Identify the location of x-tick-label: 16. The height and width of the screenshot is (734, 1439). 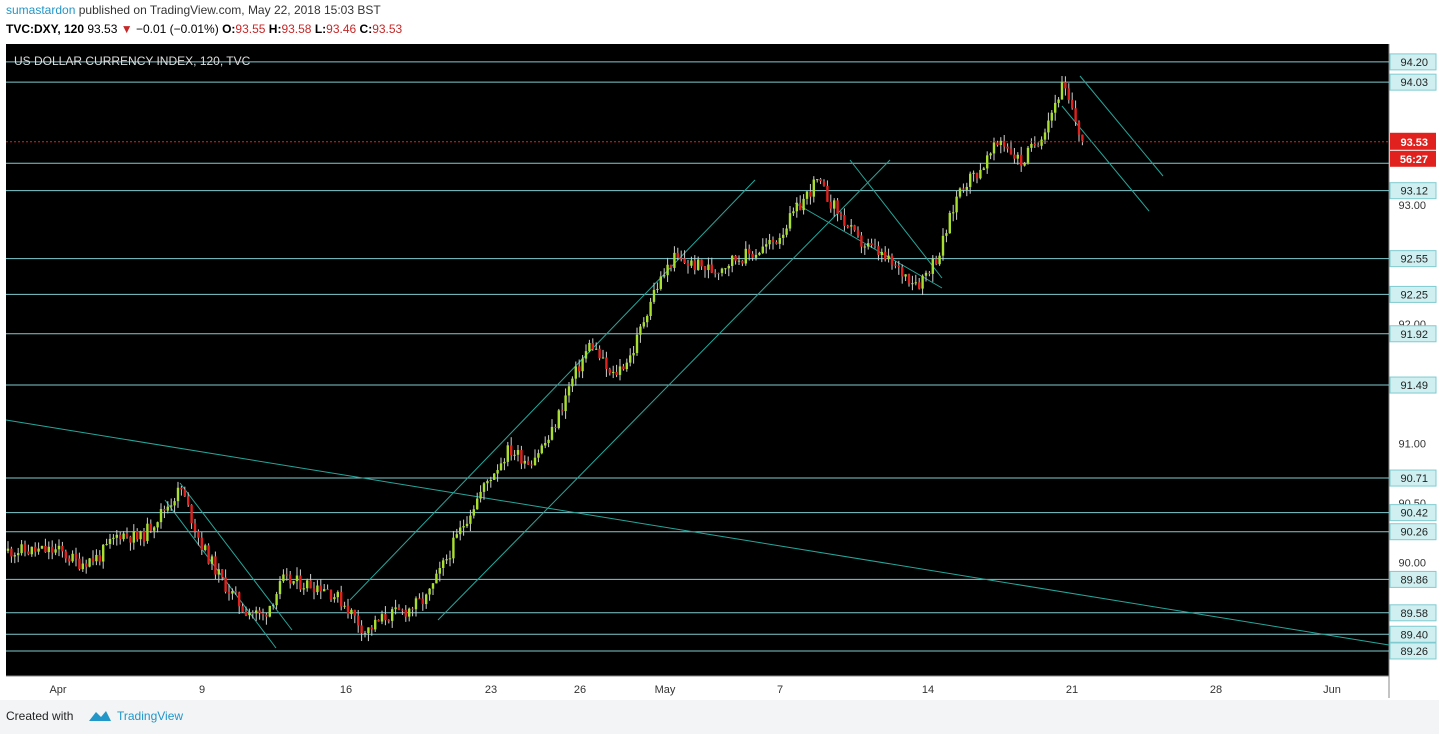
(346, 690).